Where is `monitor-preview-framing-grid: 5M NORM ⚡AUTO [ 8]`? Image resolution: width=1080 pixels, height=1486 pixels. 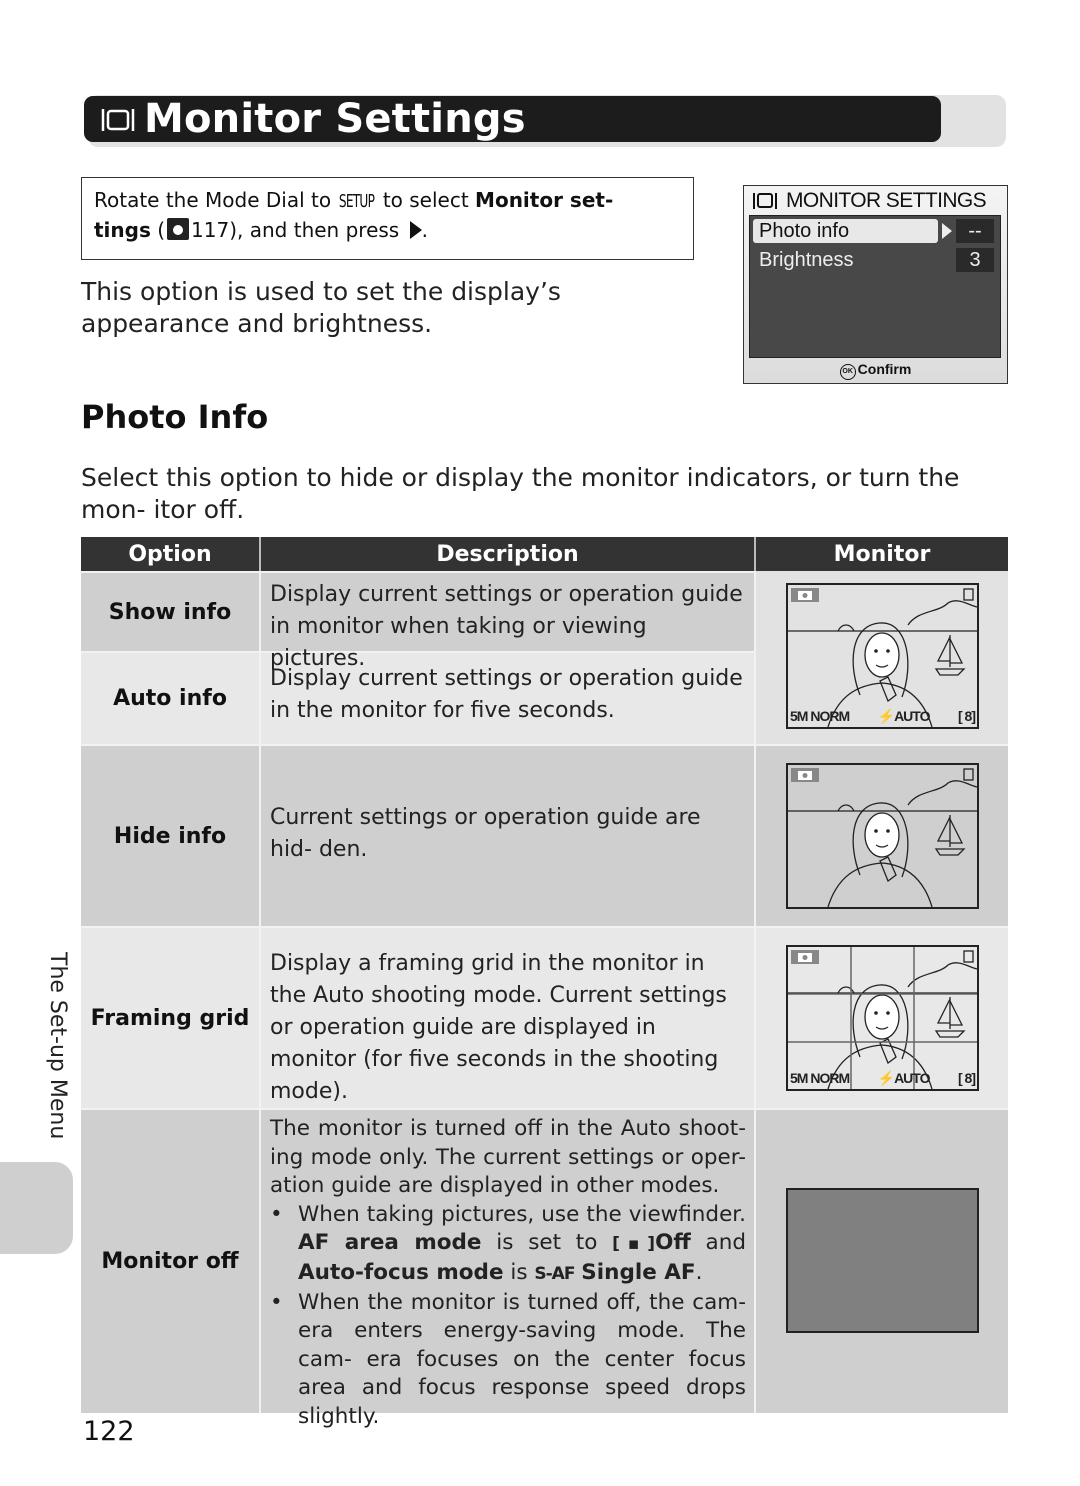
monitor-preview-framing-grid: 5M NORM ⚡AUTO [ 8] is located at coordinates (882, 1017).